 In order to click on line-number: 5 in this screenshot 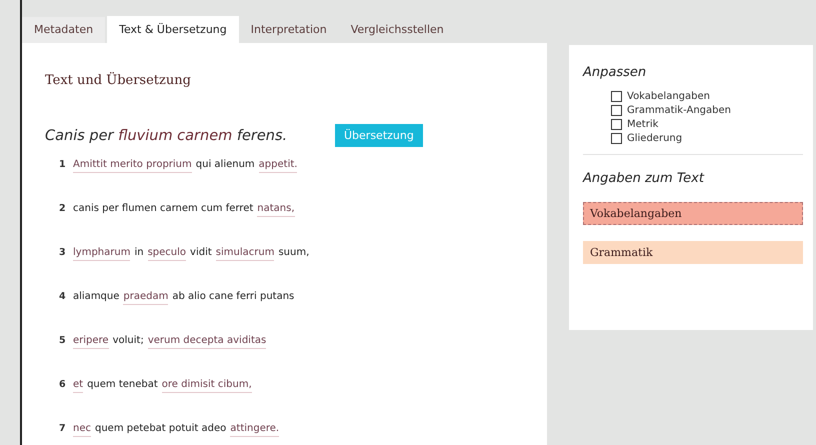, I will do `click(63, 340)`.